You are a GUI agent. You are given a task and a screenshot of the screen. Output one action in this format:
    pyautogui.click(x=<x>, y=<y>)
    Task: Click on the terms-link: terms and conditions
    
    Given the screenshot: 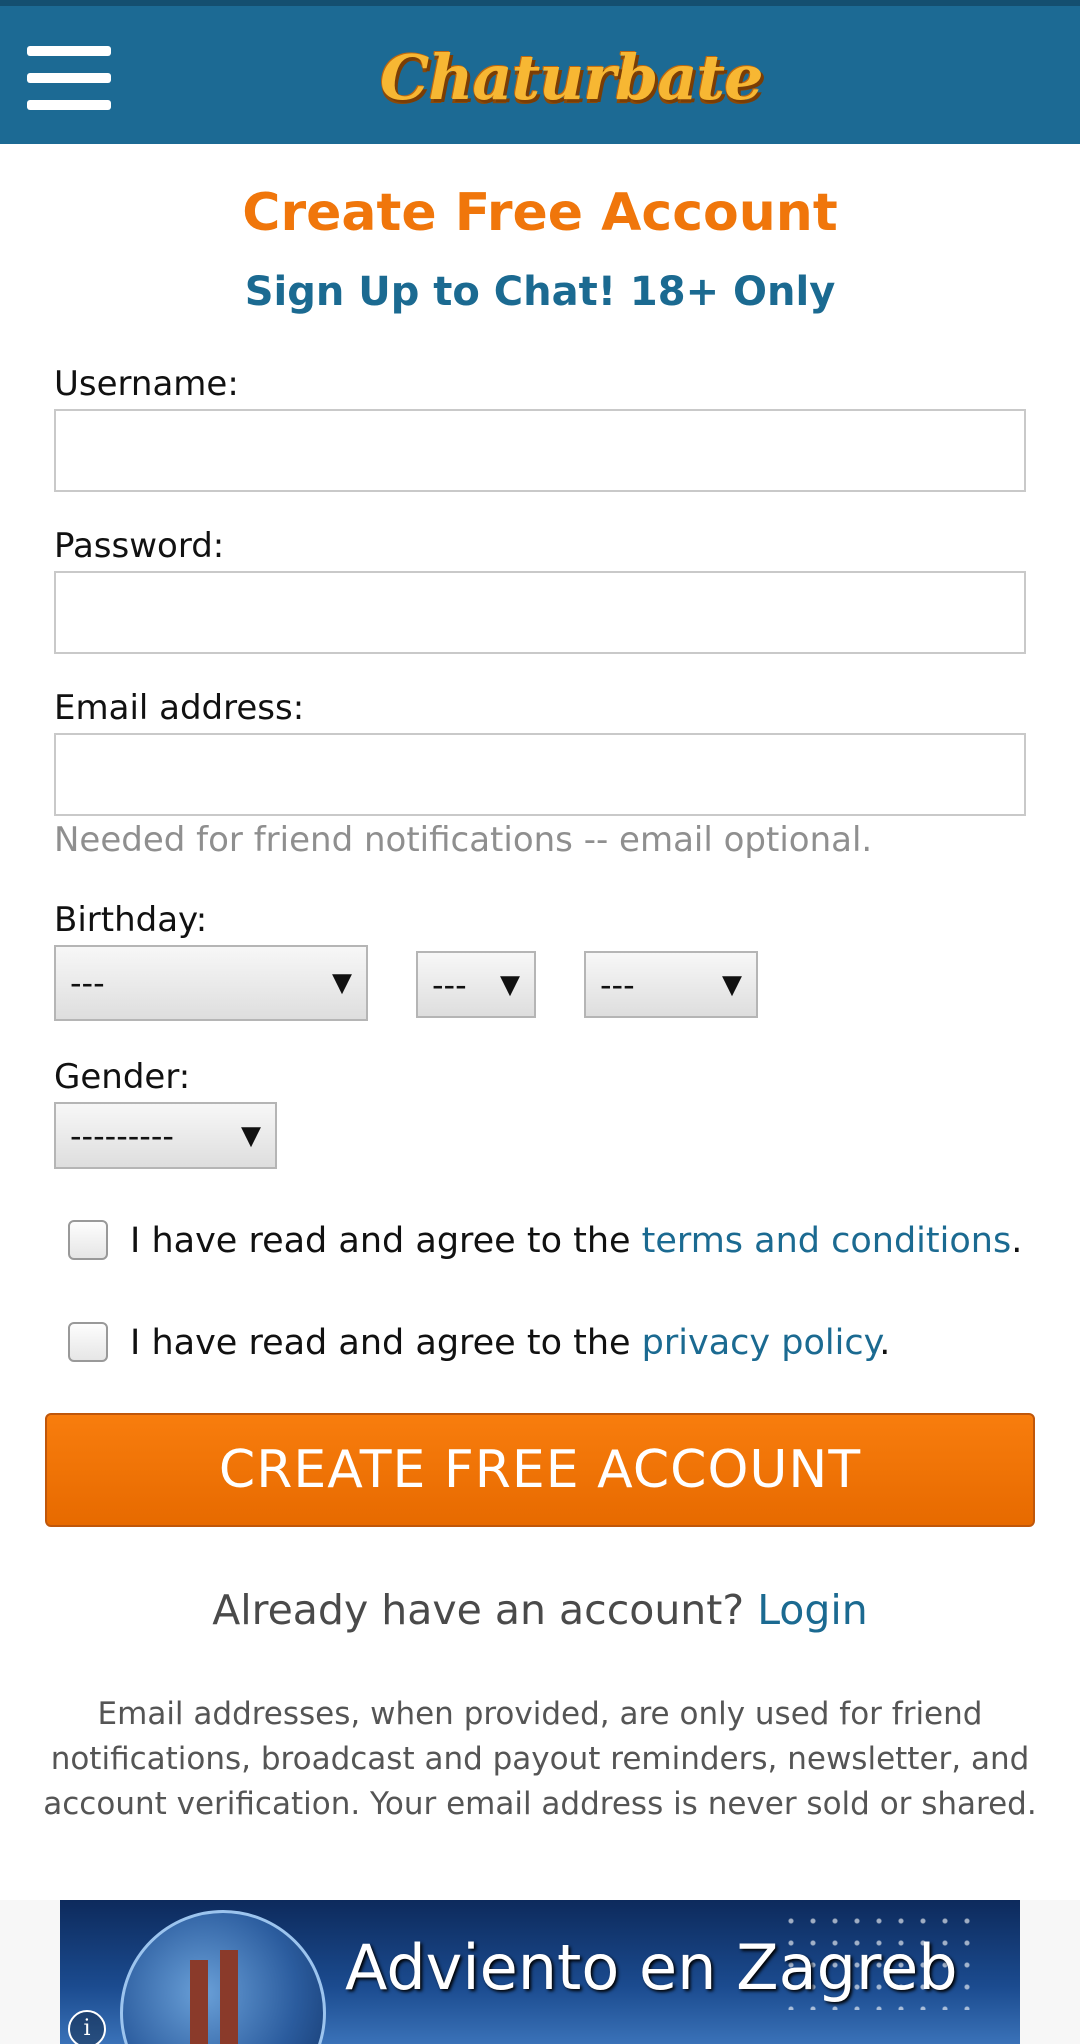 What is the action you would take?
    pyautogui.click(x=827, y=1241)
    